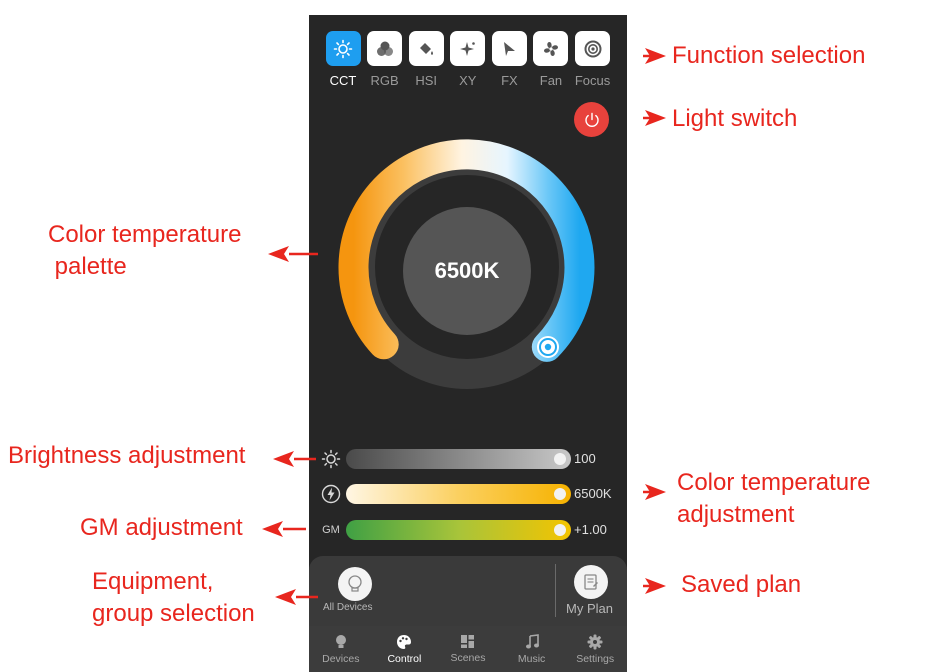 The height and width of the screenshot is (672, 946). Describe the element at coordinates (153, 581) in the screenshot. I see `annotation-equipment-line1: Equipment,` at that location.